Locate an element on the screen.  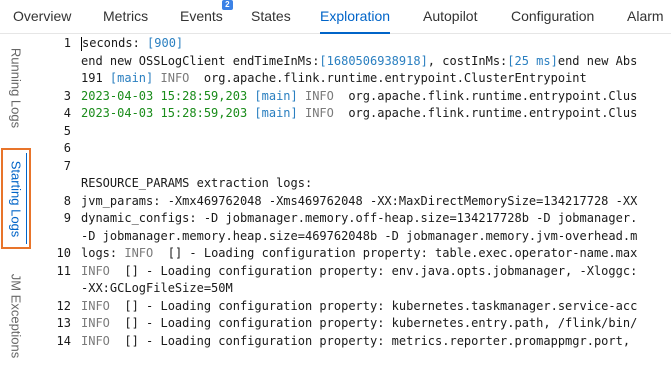
log-line: RESOURCE_PARAMS extraction logs: is located at coordinates (171, 183).